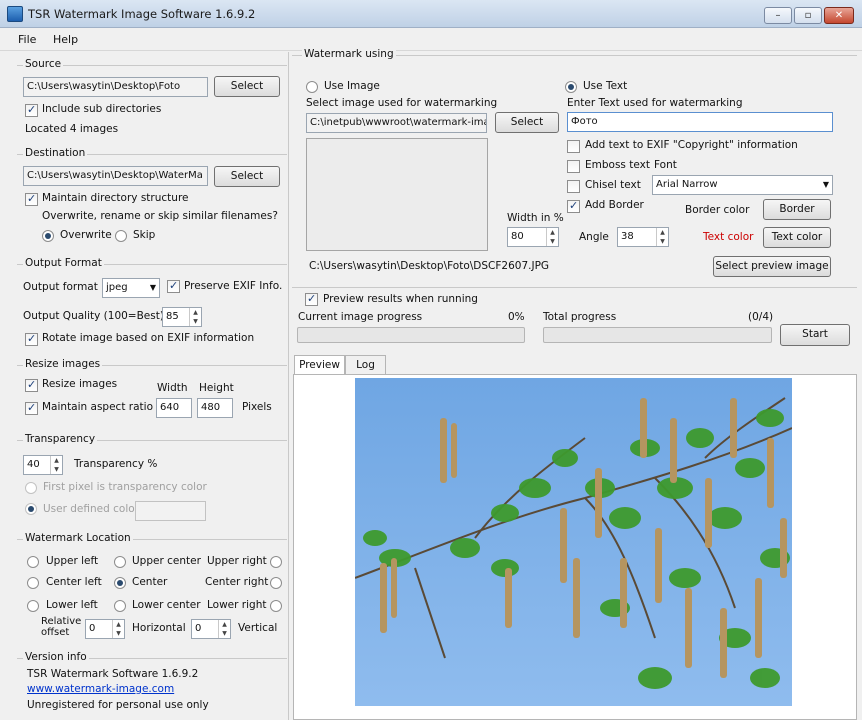 The width and height of the screenshot is (862, 720). Describe the element at coordinates (72, 605) in the screenshot. I see `lower-left-label: Lower left` at that location.